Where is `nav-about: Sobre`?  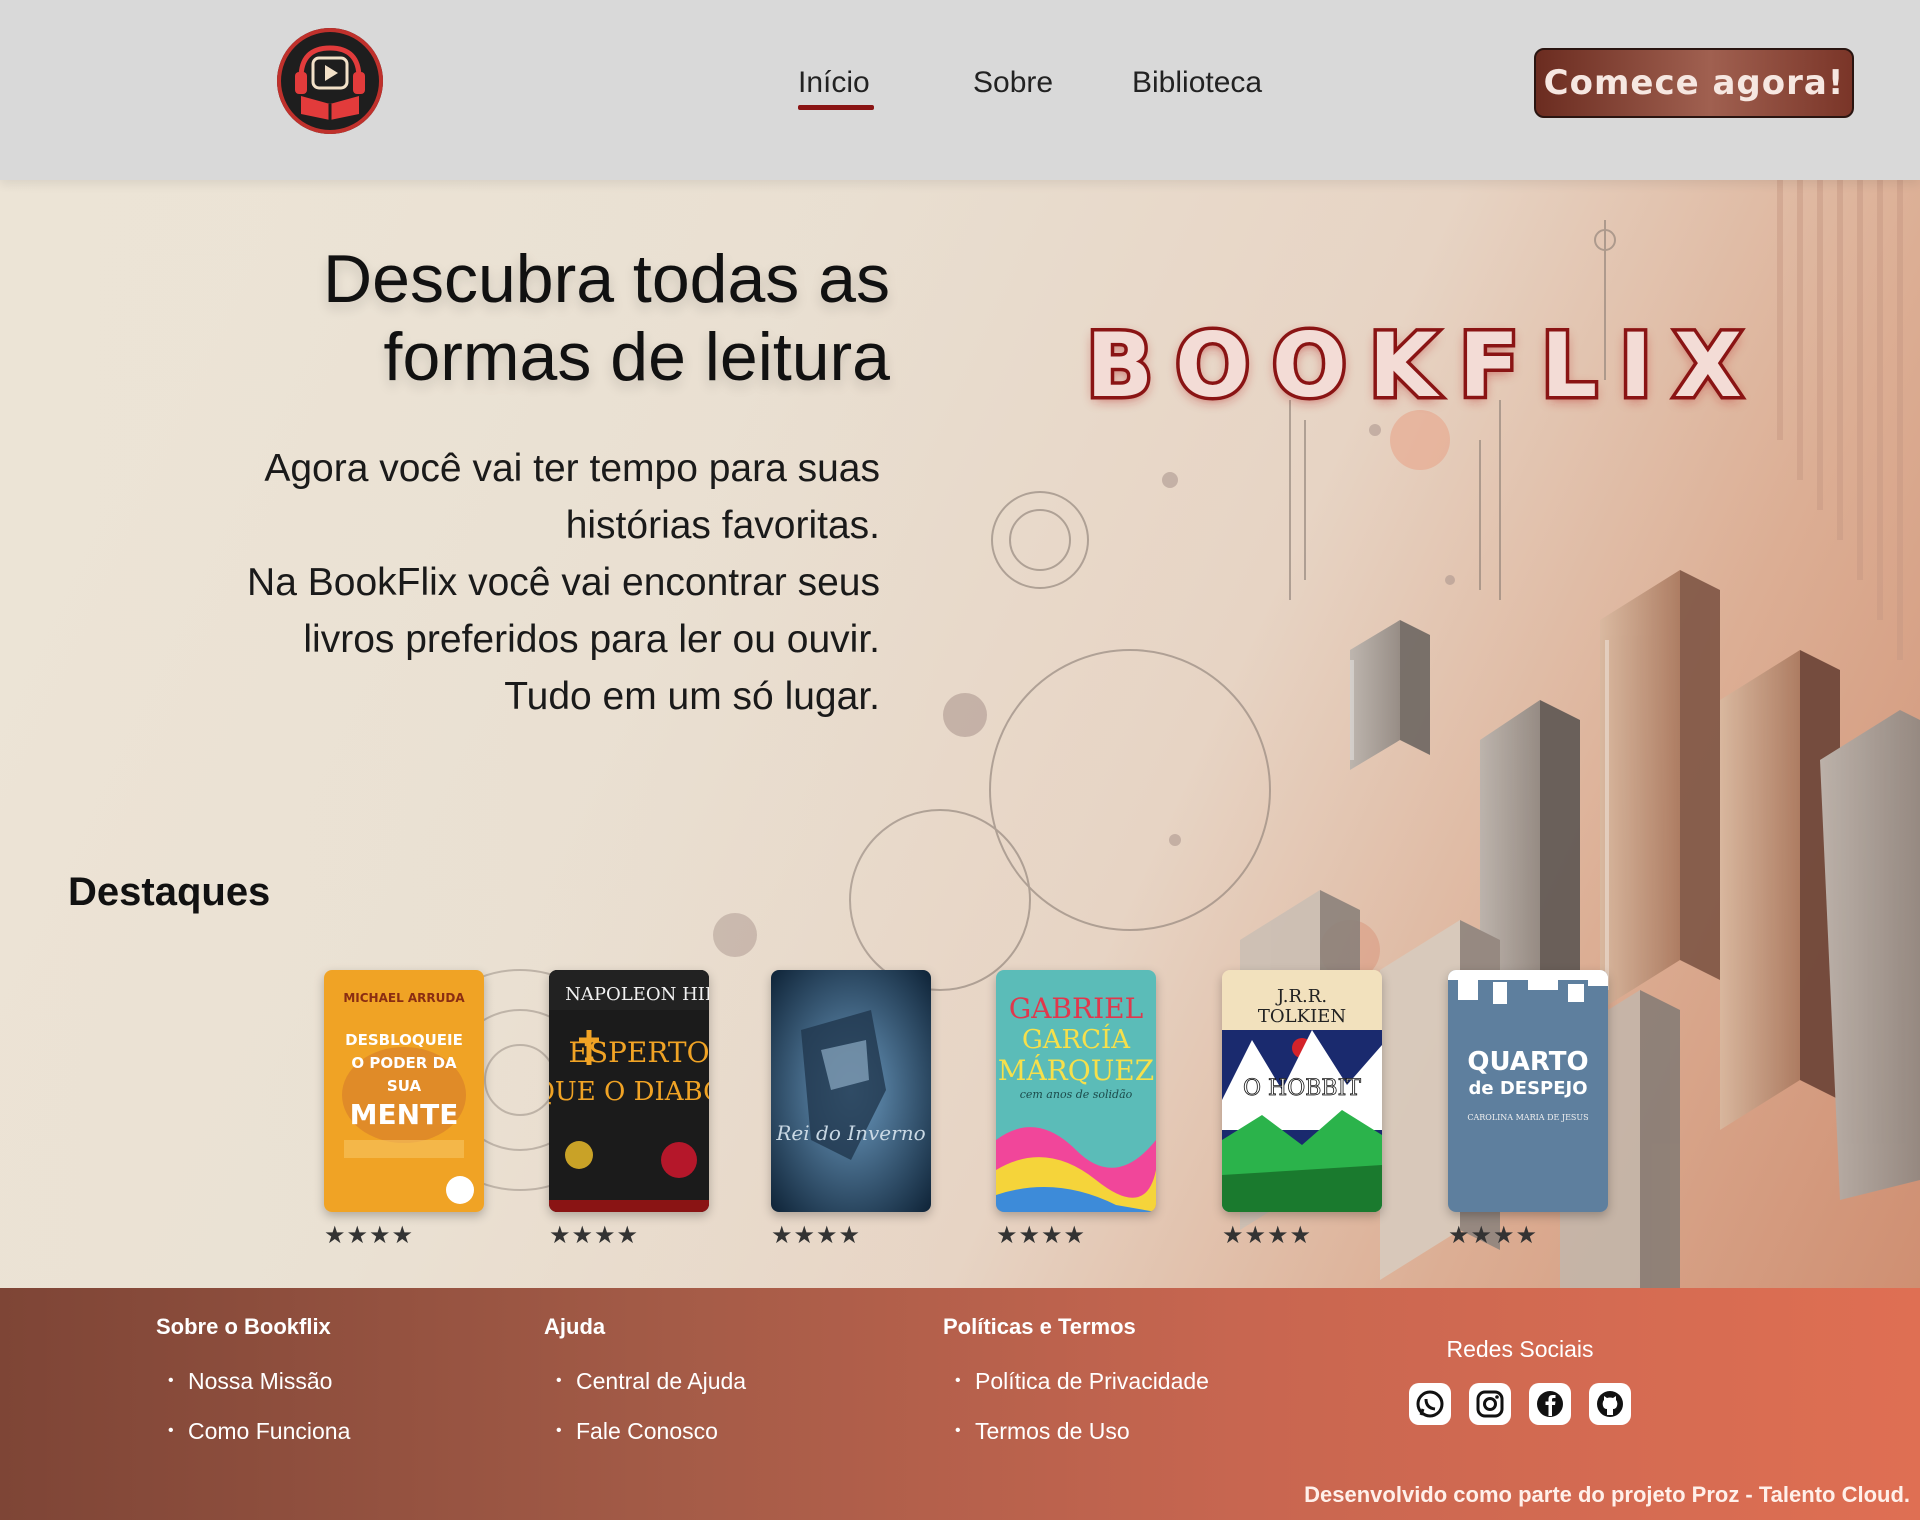
nav-about: Sobre is located at coordinates (1013, 83).